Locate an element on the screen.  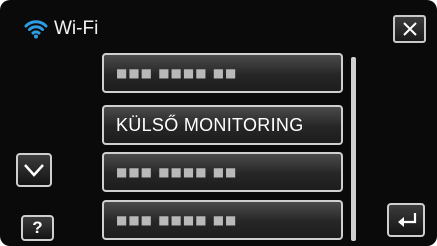
page-title: Wi-Fi is located at coordinates (76, 28).